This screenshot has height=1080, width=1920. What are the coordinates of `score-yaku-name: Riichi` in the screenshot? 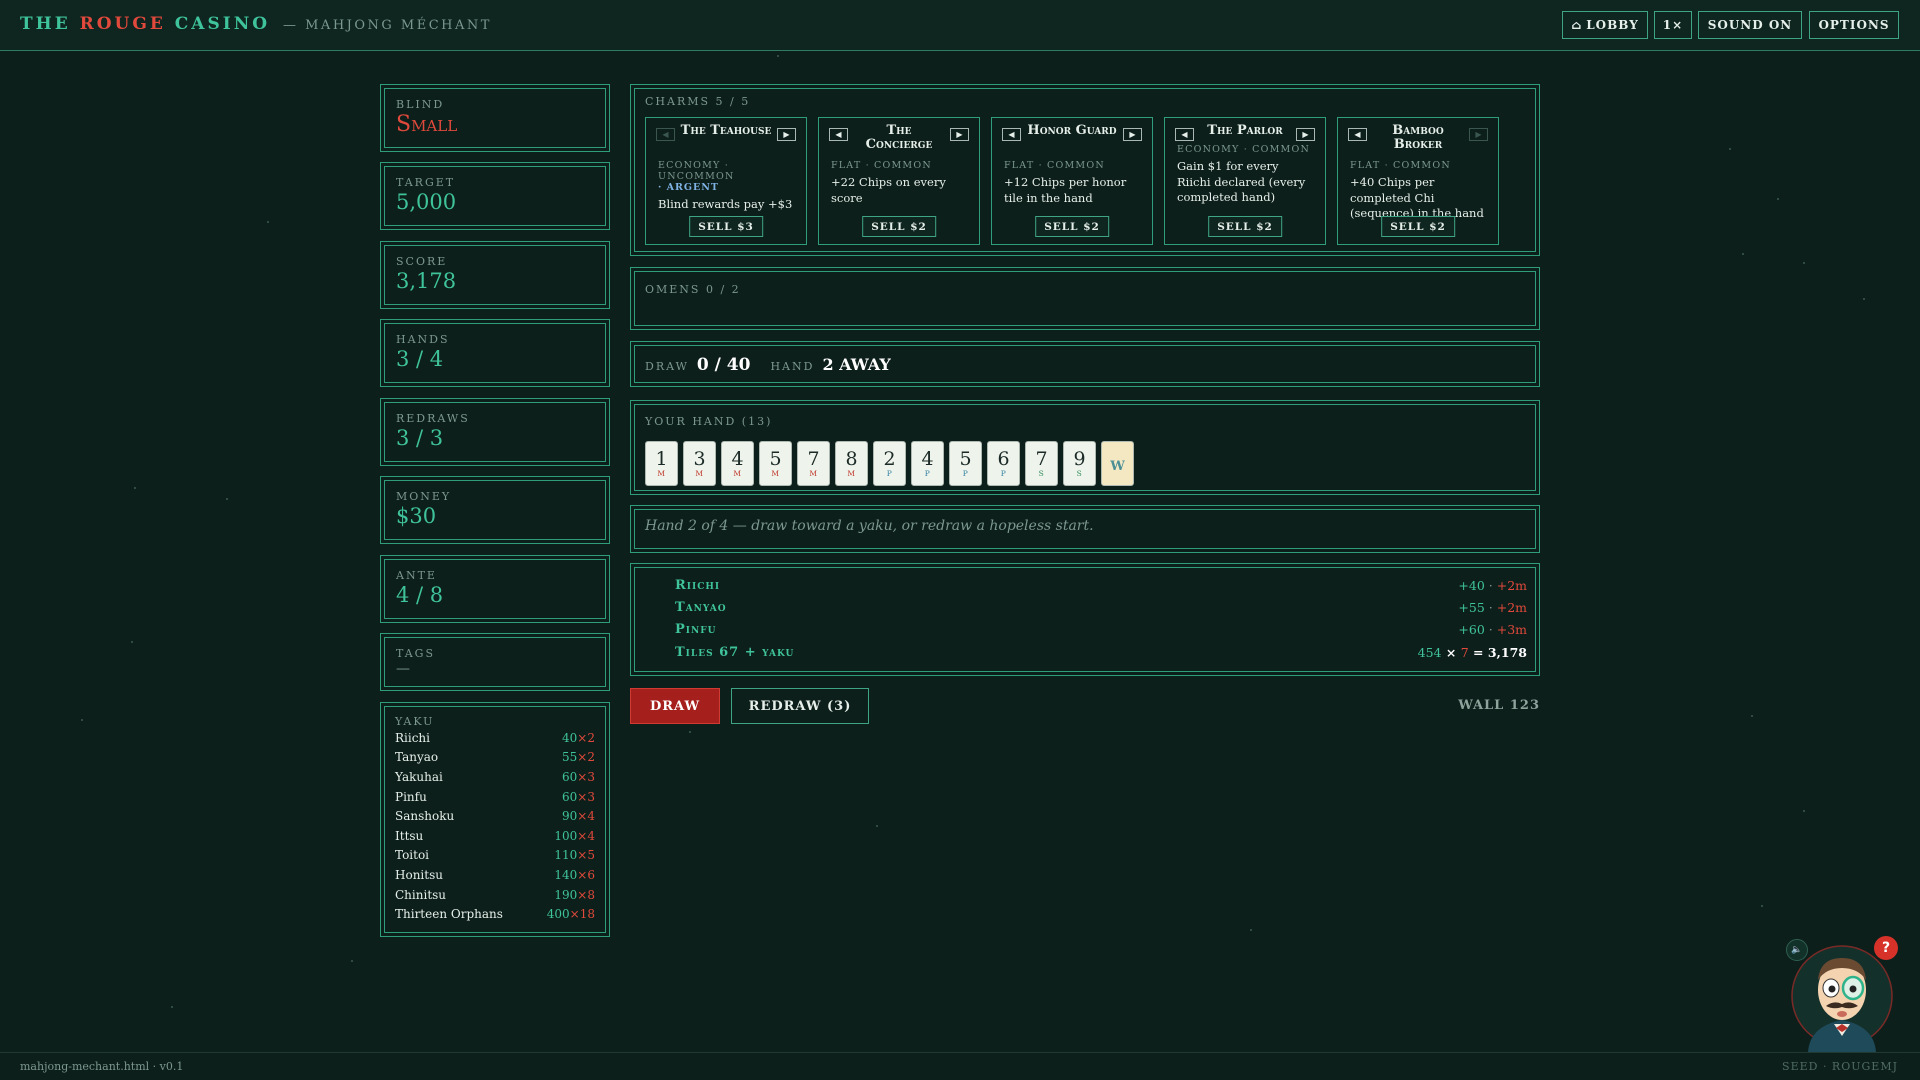 It's located at (698, 585).